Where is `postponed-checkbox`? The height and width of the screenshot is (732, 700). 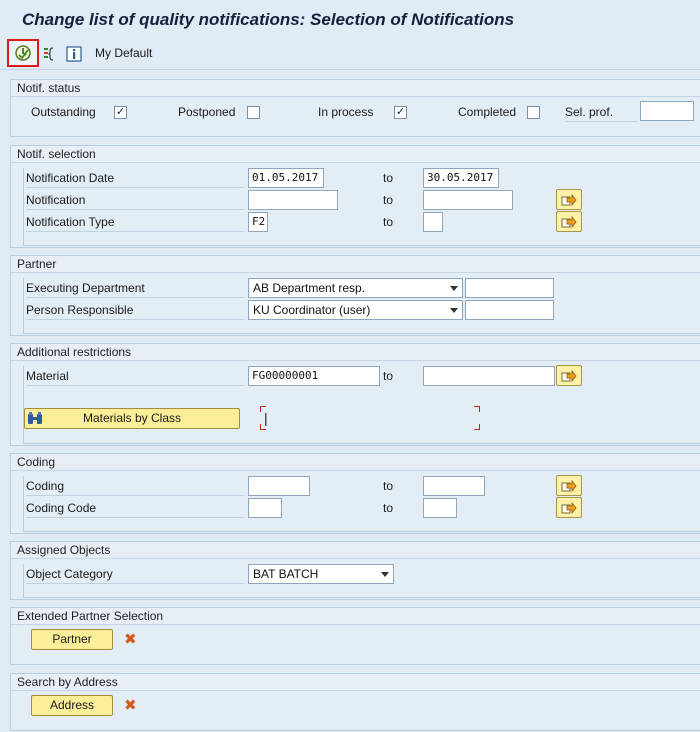 postponed-checkbox is located at coordinates (253, 112).